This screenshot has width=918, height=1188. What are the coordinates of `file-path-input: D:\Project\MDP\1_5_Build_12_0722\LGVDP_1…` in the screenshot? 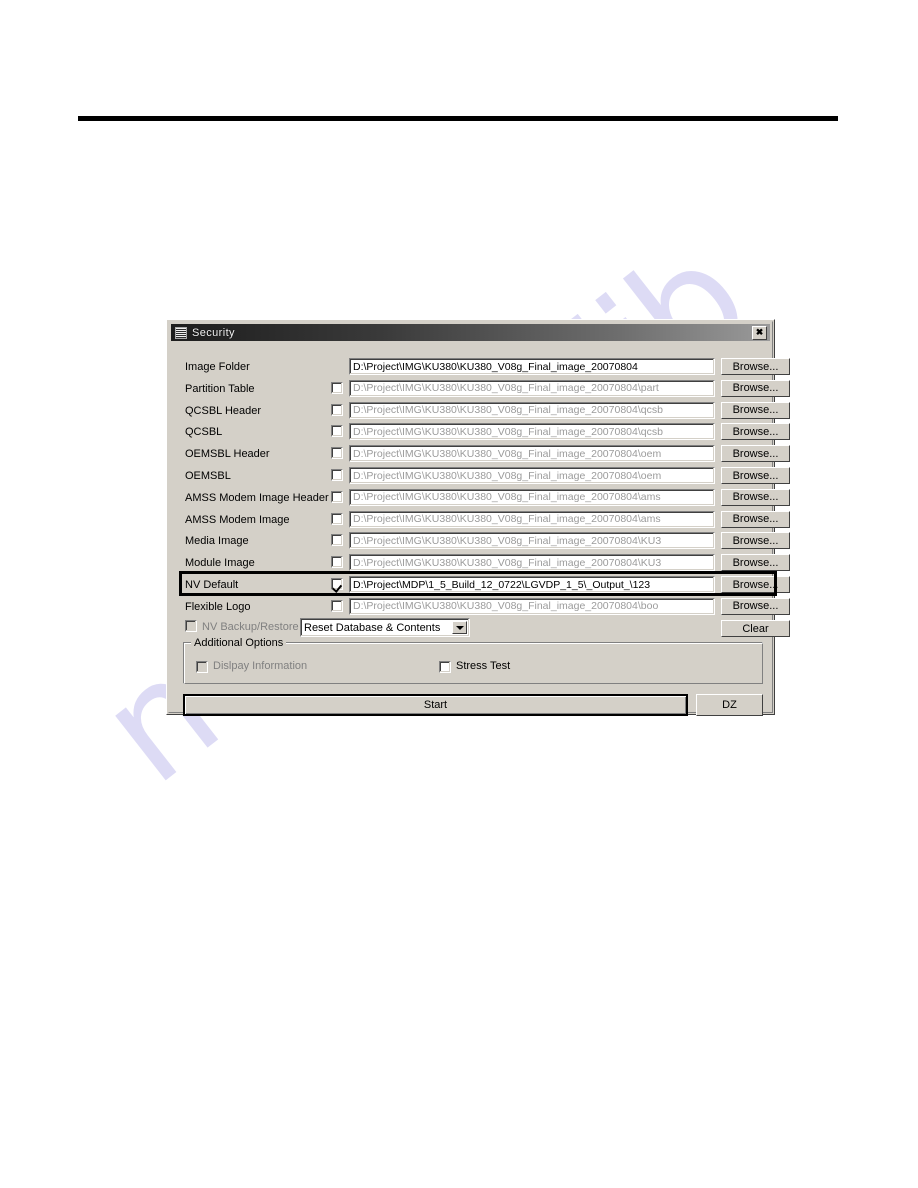 It's located at (532, 584).